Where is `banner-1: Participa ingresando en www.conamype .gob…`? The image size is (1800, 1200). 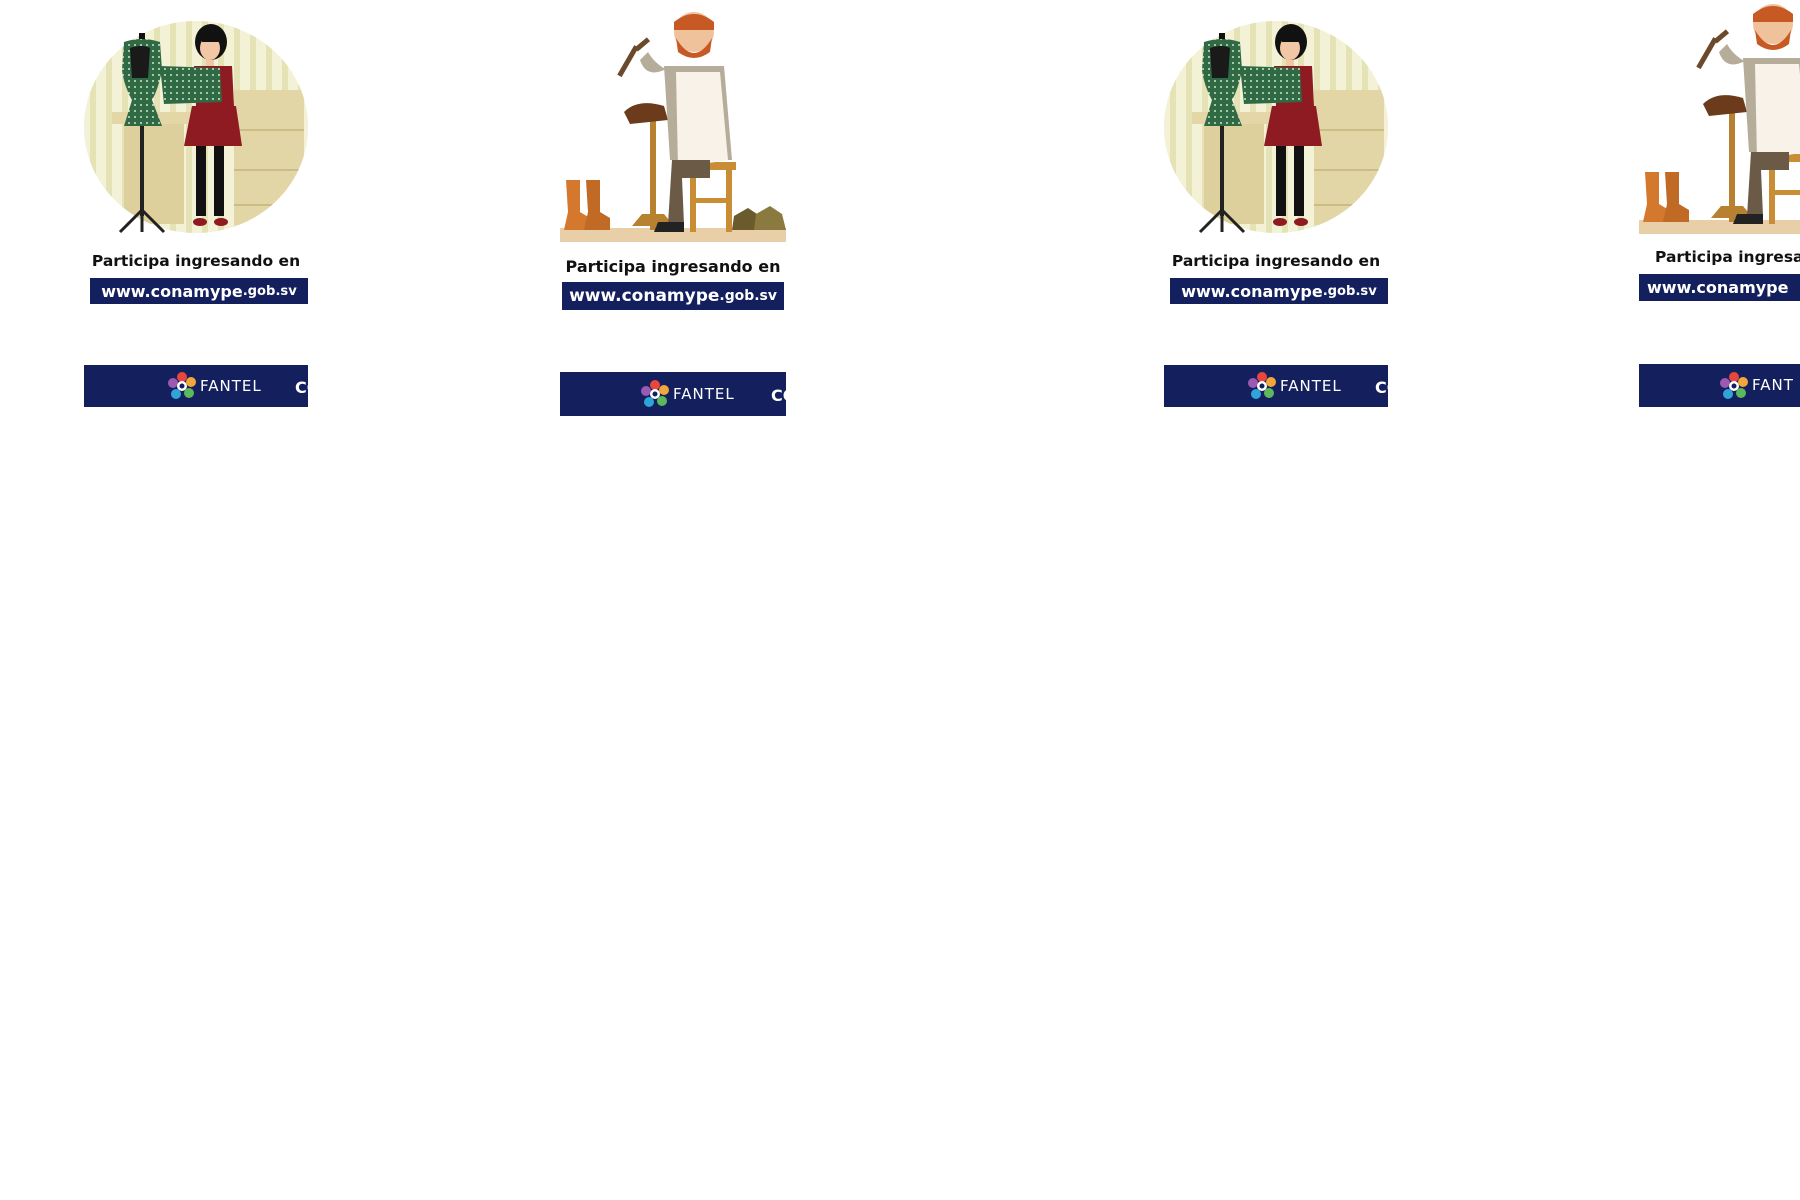
banner-1: Participa ingresando en www.conamype .gob… is located at coordinates (196, 205).